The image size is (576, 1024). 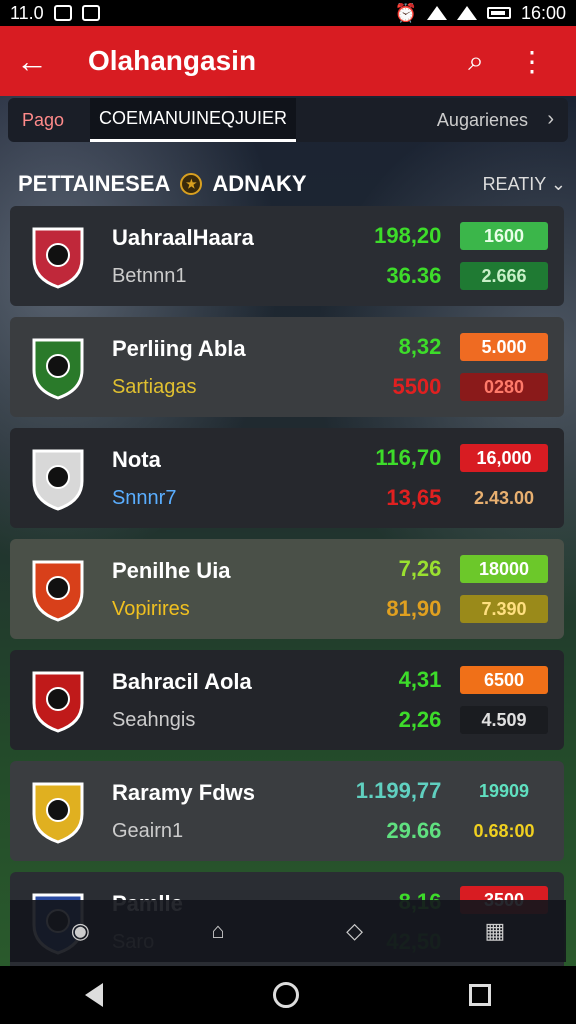 I want to click on status-time-left: 11.0, so click(x=27, y=12).